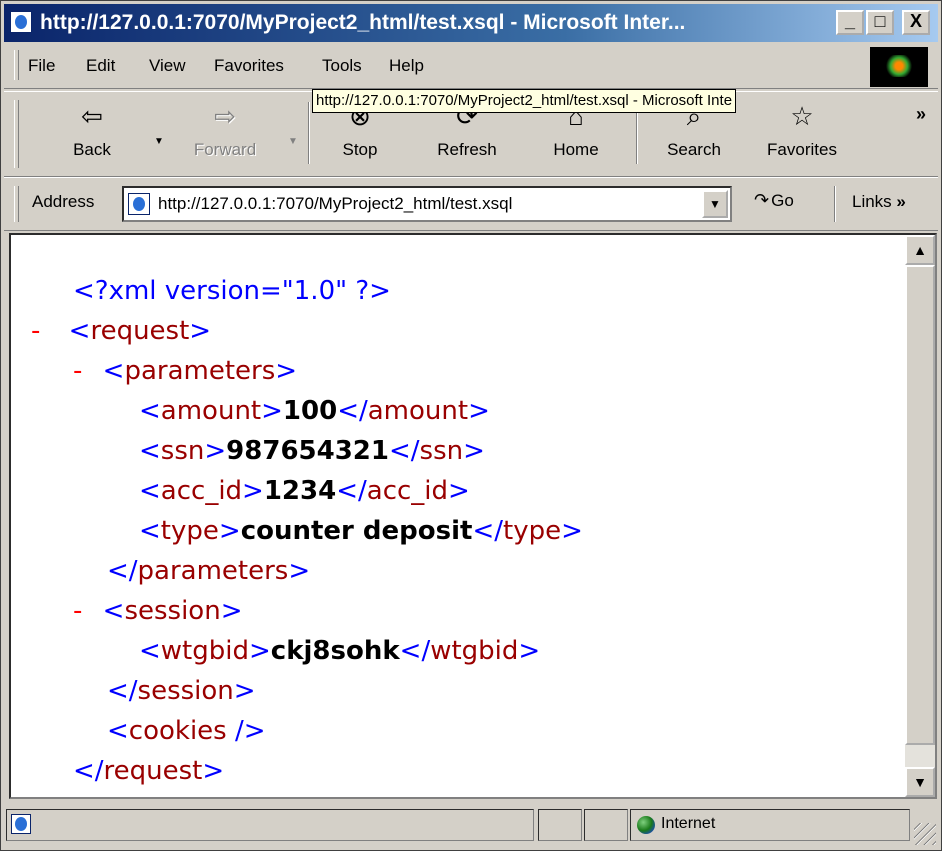 The width and height of the screenshot is (942, 851). I want to click on address-label: Address, so click(63, 201).